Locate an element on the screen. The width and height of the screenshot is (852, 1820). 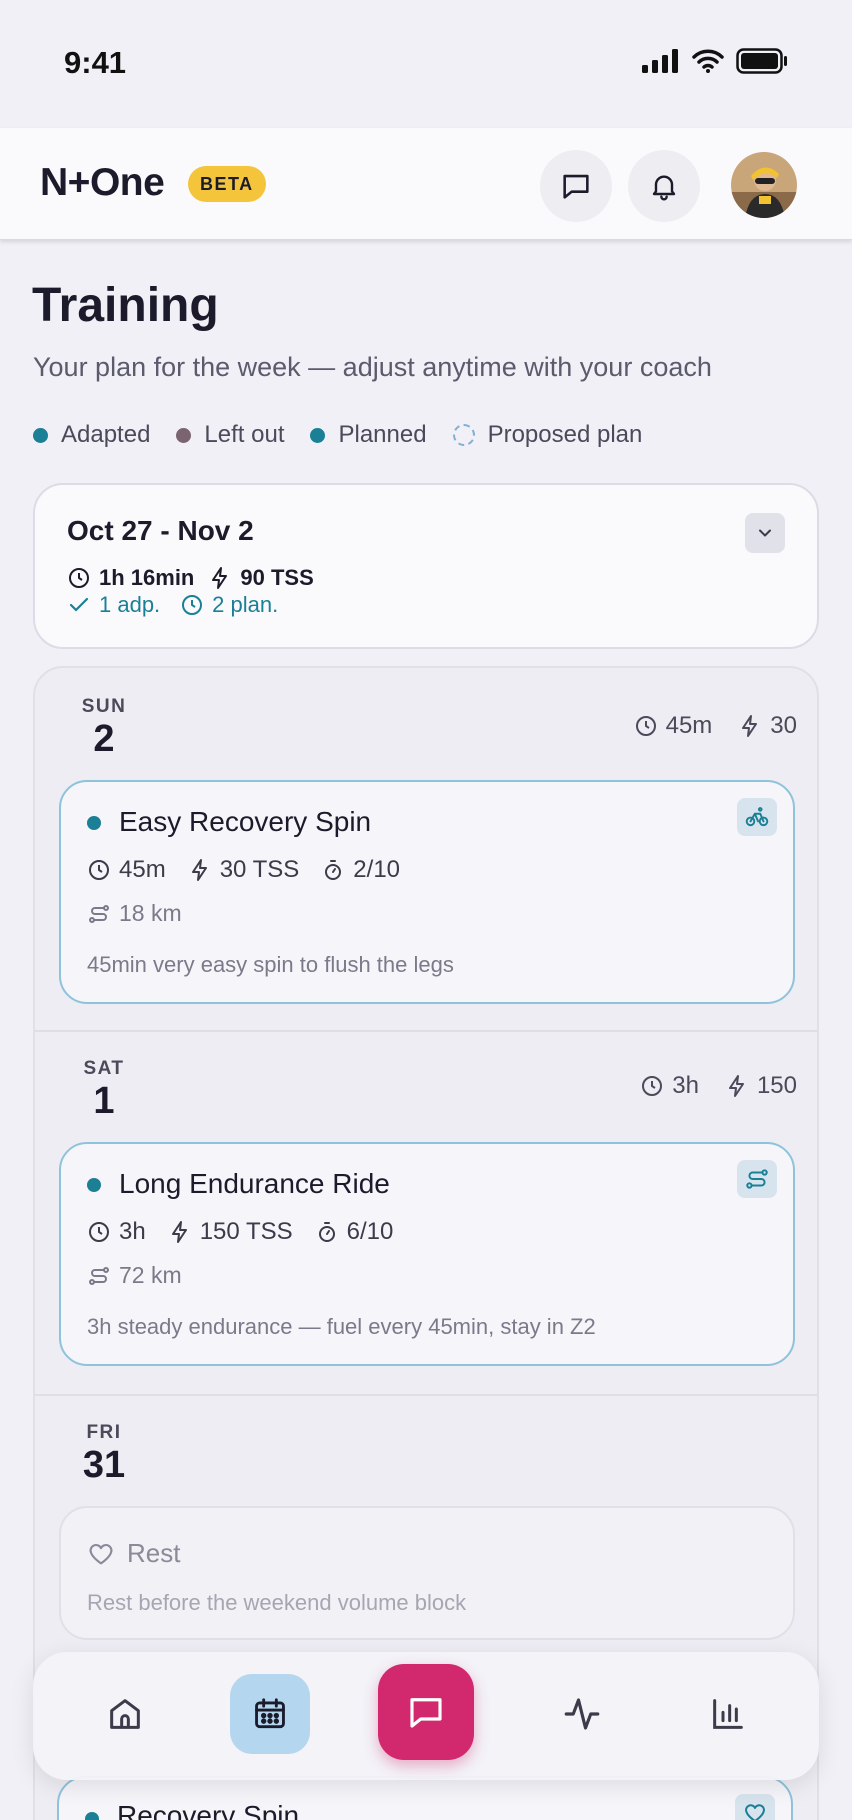
day-duration: 3h is located at coordinates (685, 1085).